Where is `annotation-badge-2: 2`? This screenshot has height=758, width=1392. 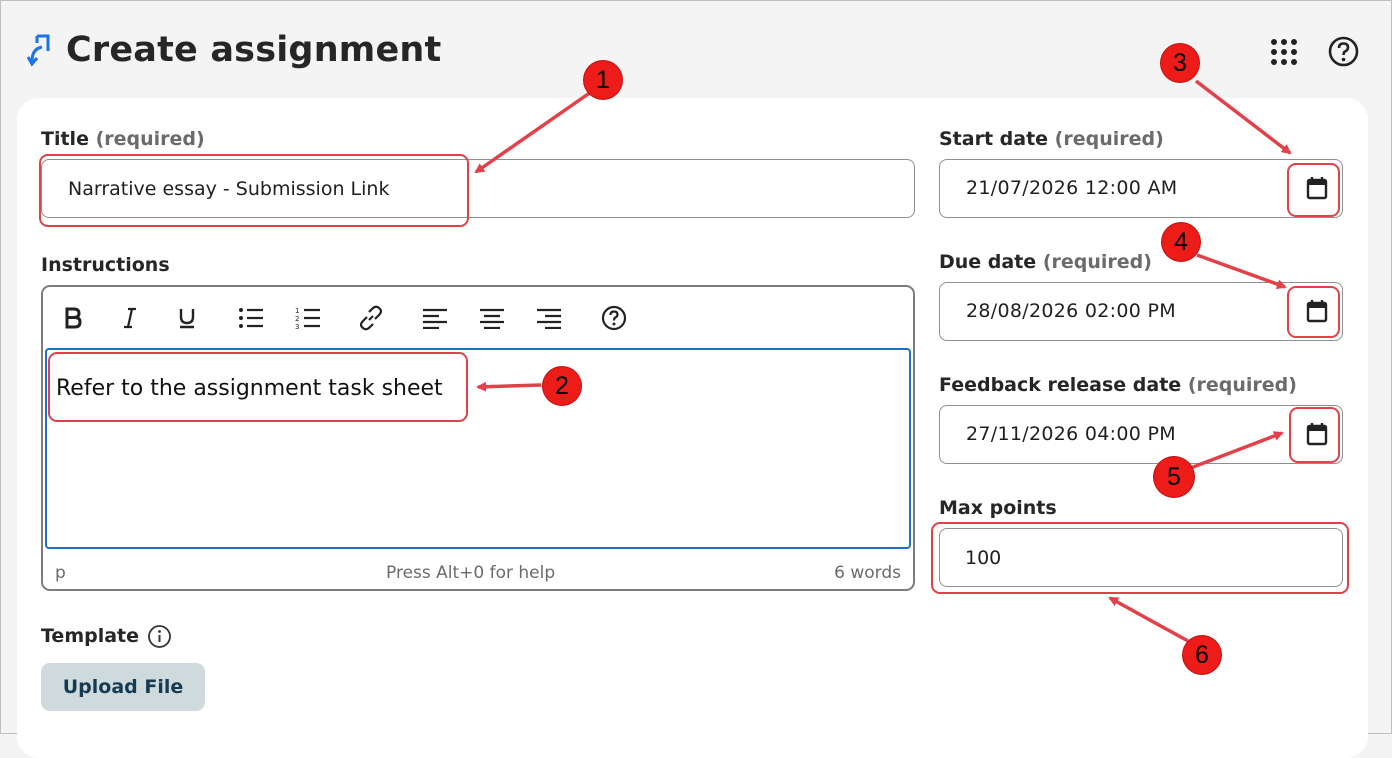 annotation-badge-2: 2 is located at coordinates (562, 386).